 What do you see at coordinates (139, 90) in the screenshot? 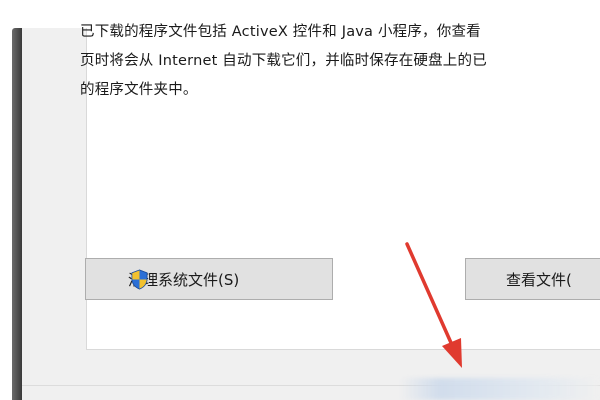
I see `description-line-3: 的程序文件夹中。` at bounding box center [139, 90].